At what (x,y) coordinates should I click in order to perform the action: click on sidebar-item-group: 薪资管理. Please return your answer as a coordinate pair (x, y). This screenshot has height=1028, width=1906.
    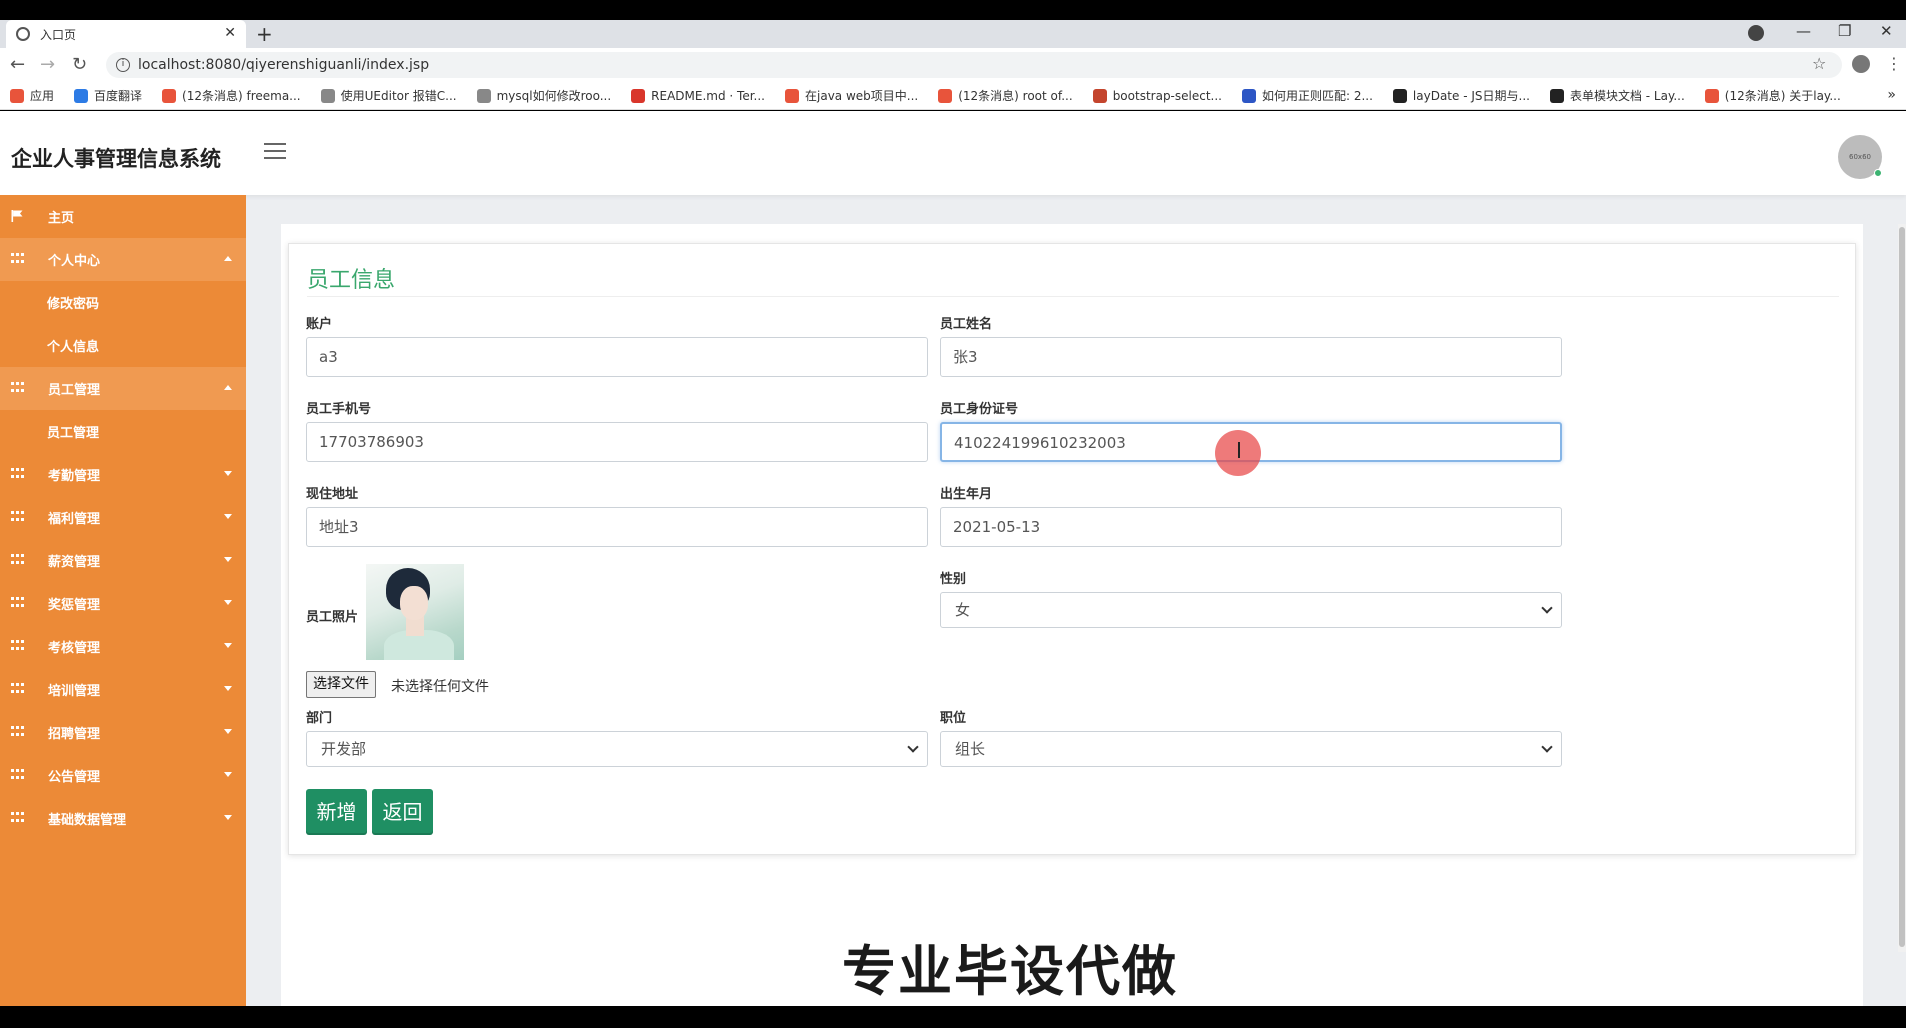
    Looking at the image, I should click on (123, 560).